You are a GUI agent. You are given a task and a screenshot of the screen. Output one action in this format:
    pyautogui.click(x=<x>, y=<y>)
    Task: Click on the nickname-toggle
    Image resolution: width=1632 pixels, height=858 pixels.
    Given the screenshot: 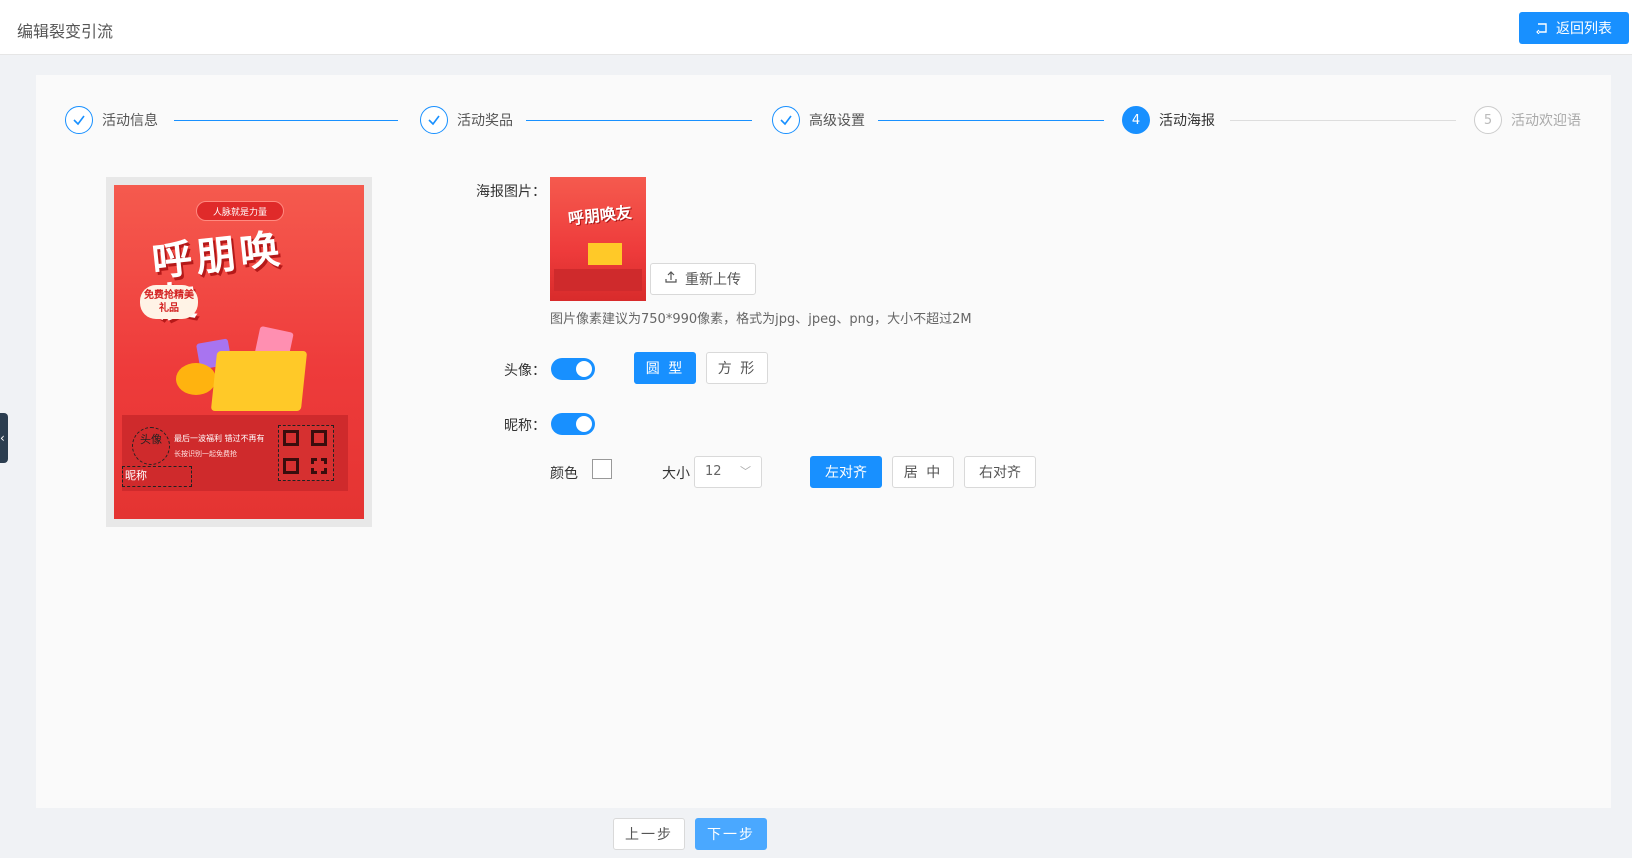 What is the action you would take?
    pyautogui.click(x=573, y=424)
    